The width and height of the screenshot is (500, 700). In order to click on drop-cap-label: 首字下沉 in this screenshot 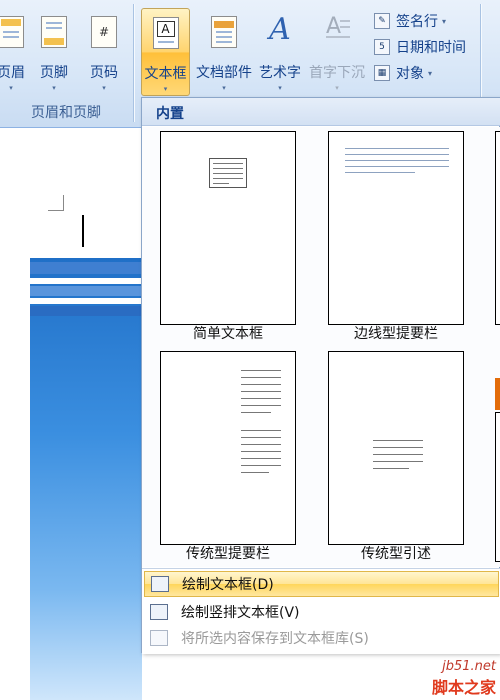, I will do `click(337, 73)`.